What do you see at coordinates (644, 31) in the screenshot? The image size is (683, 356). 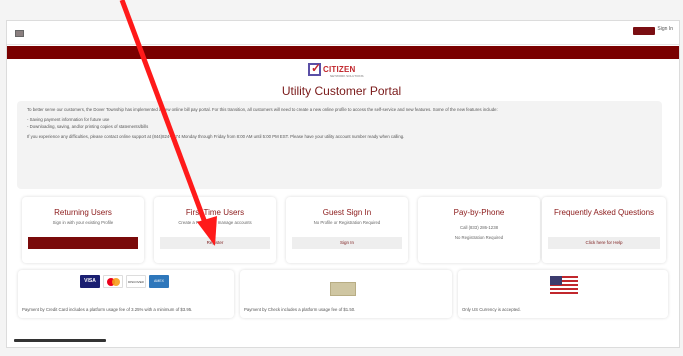 I see `account-button` at bounding box center [644, 31].